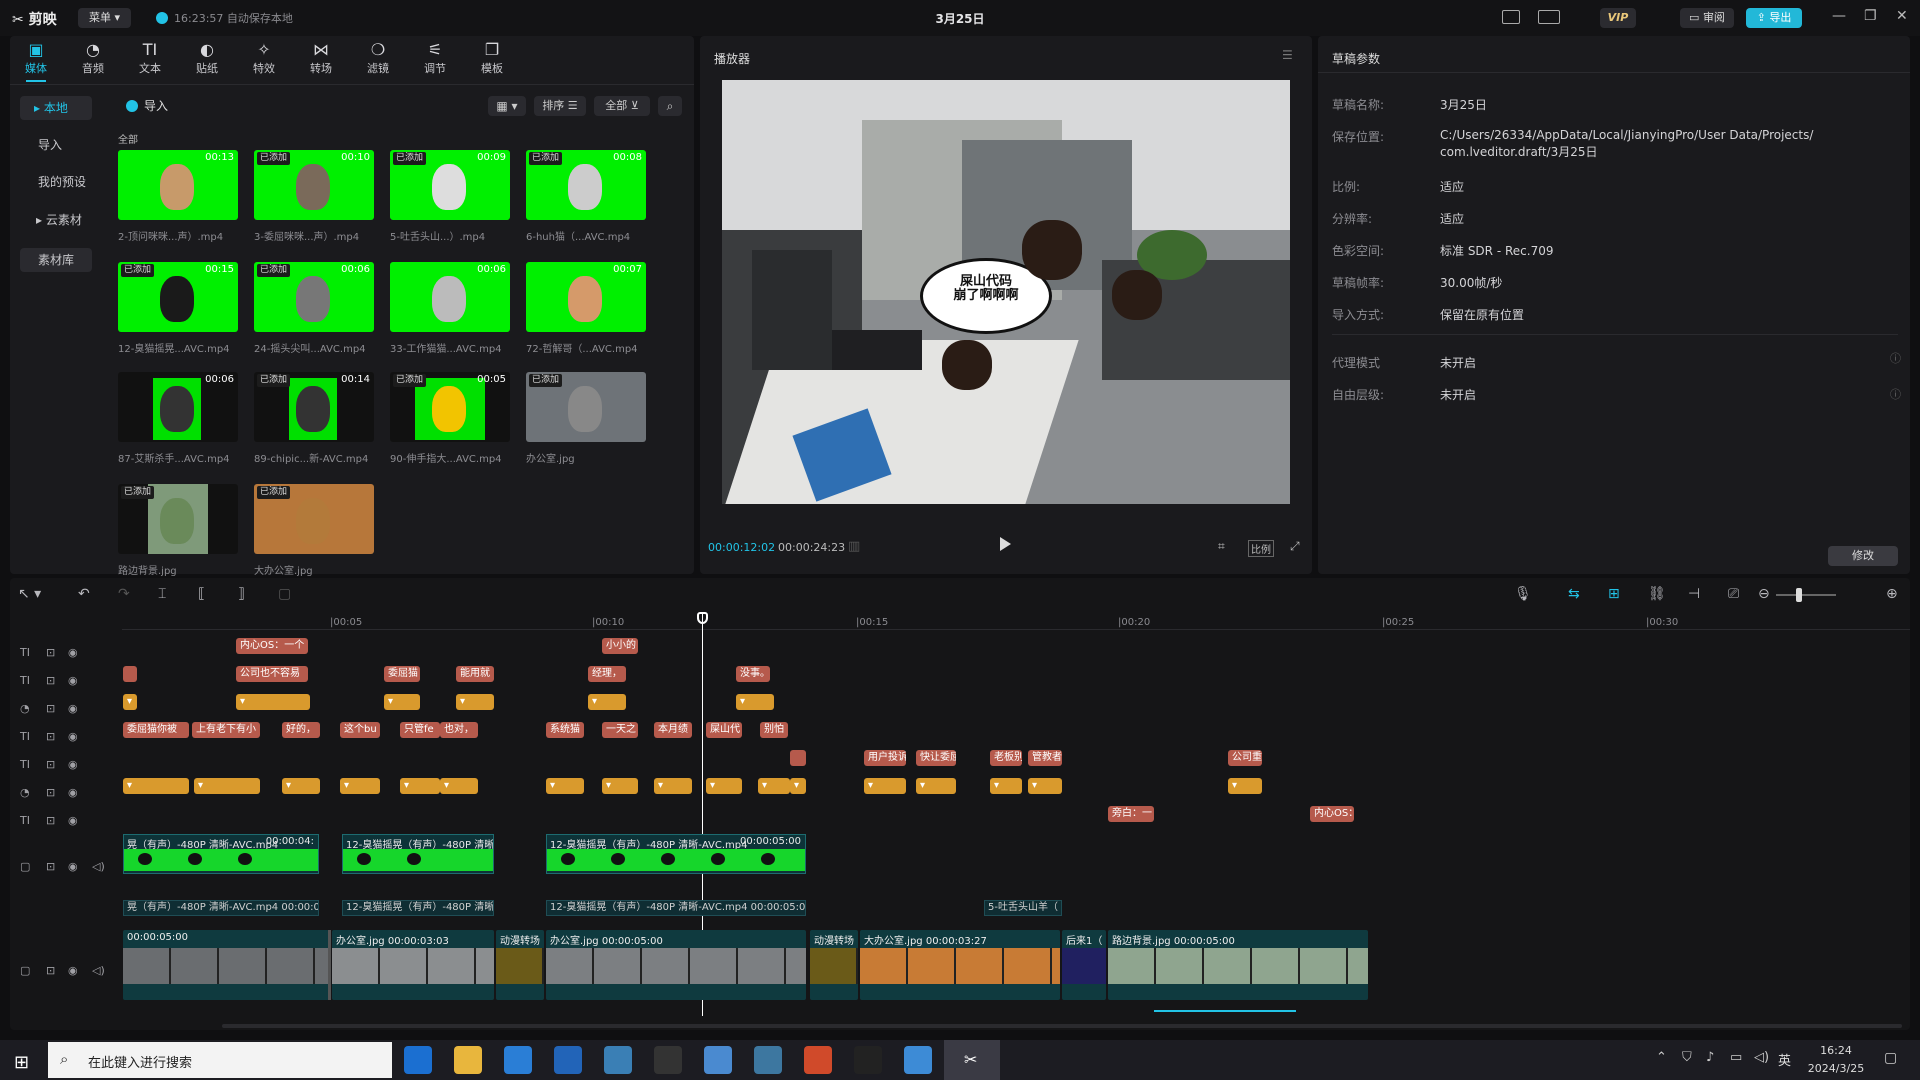 This screenshot has height=1080, width=1920. What do you see at coordinates (520, 965) in the screenshot?
I see `main-track-clip: 动漫转场` at bounding box center [520, 965].